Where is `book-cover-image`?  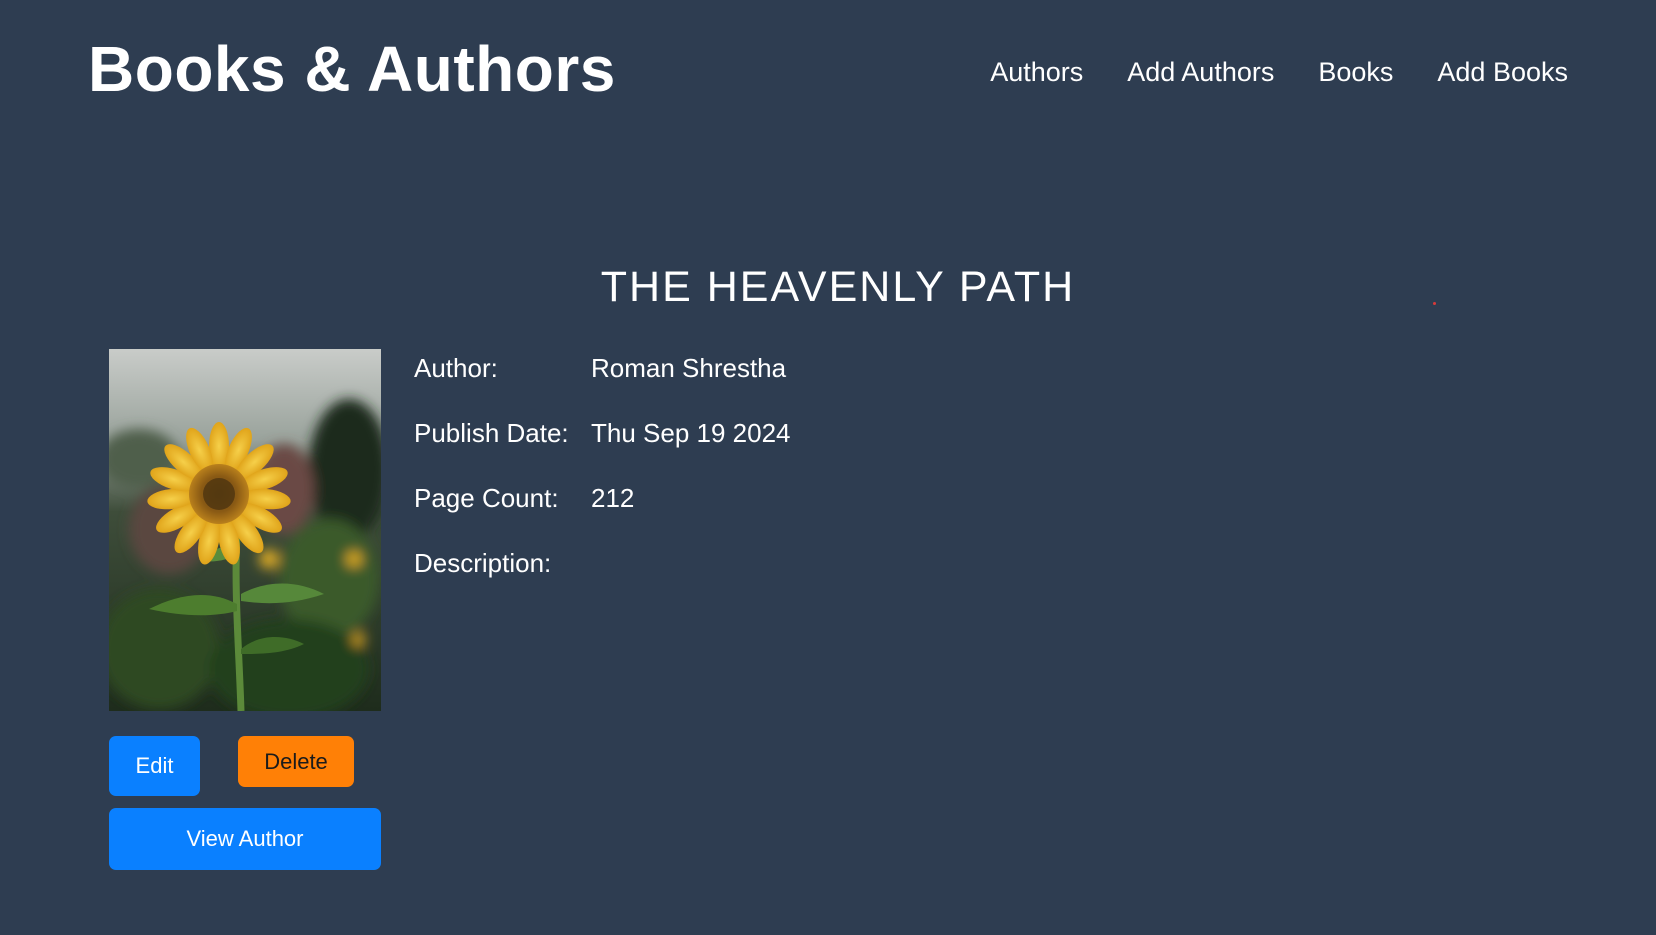 book-cover-image is located at coordinates (245, 530).